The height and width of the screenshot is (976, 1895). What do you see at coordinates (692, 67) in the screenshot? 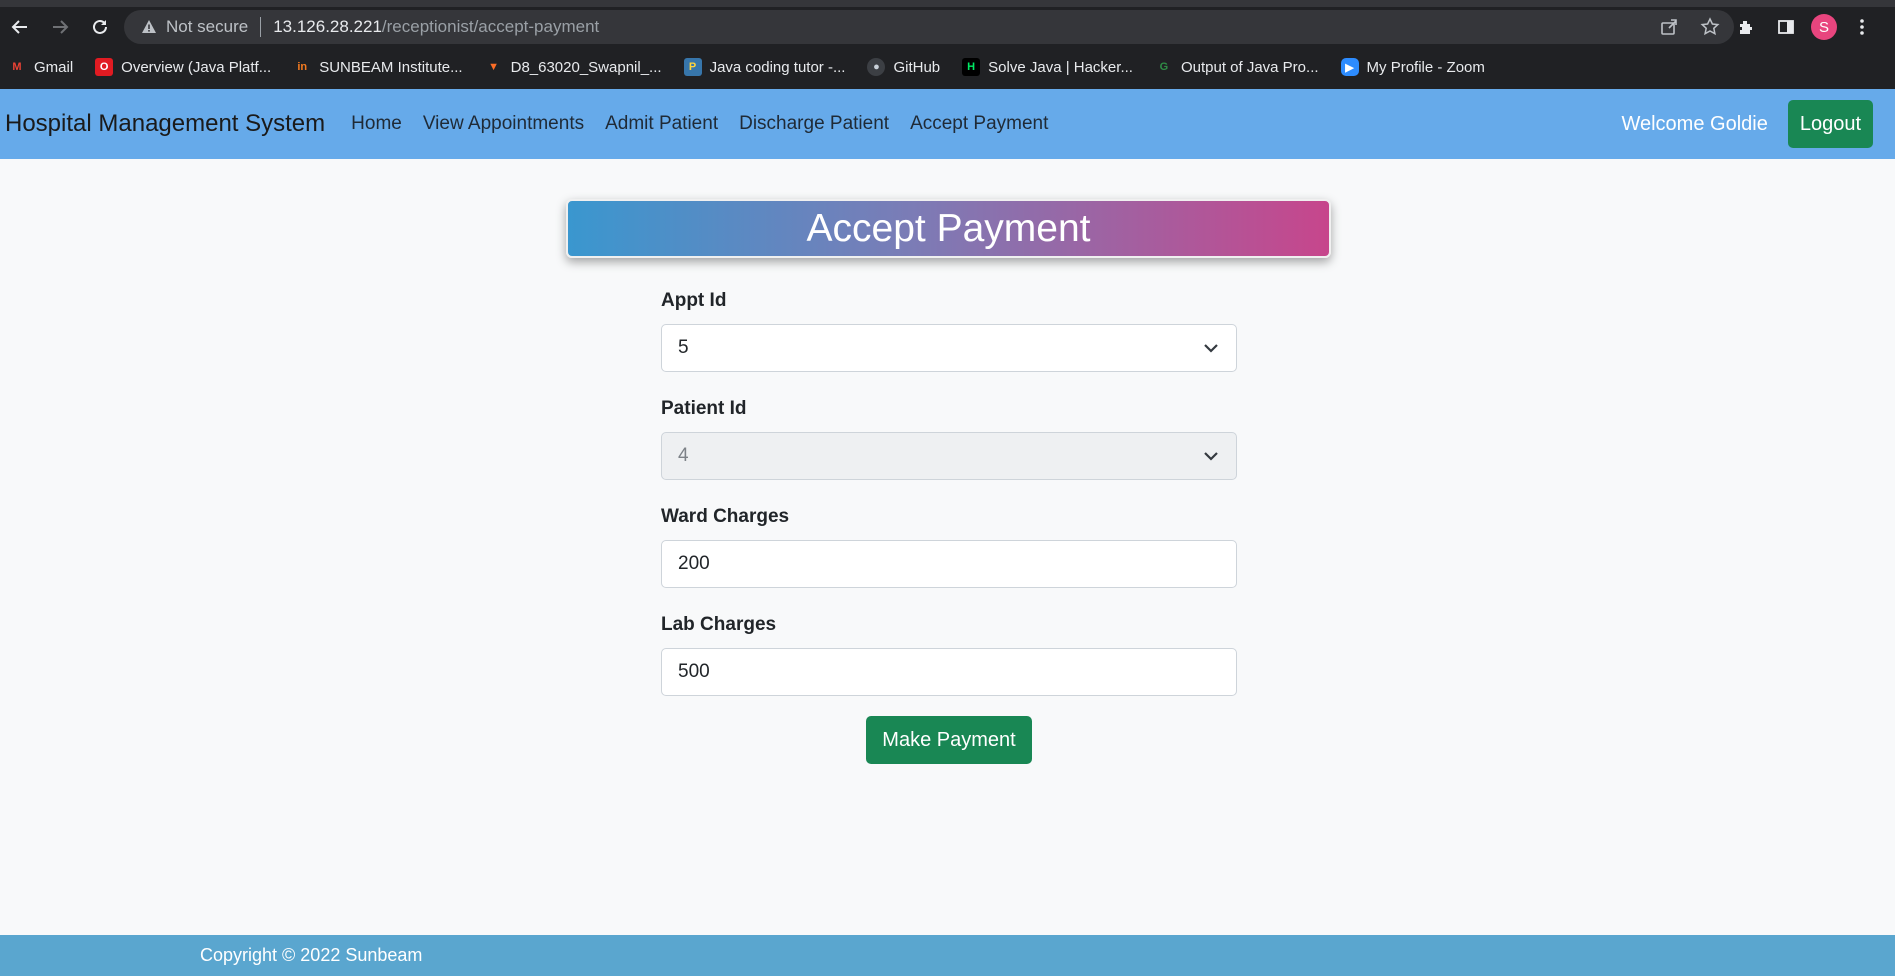
I see `python-icon: P` at bounding box center [692, 67].